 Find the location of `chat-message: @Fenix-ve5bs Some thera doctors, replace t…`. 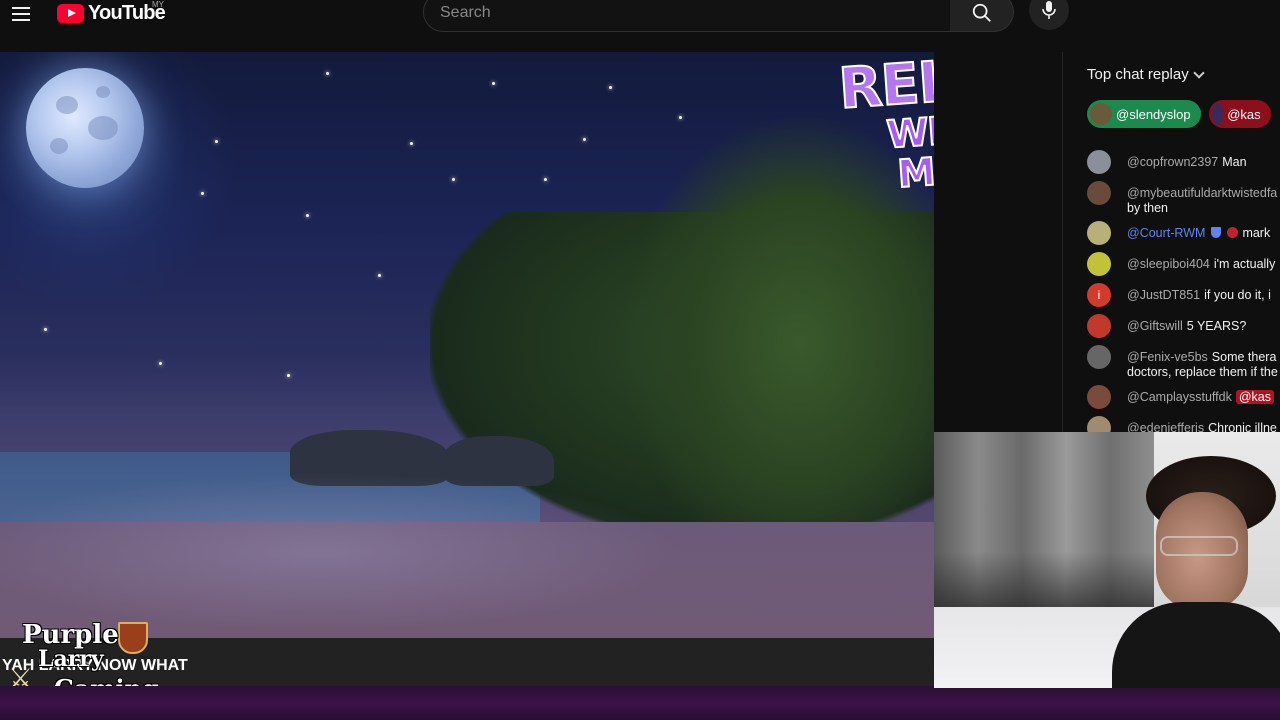

chat-message: @Fenix-ve5bs Some thera doctors, replace t… is located at coordinates (1183, 365).